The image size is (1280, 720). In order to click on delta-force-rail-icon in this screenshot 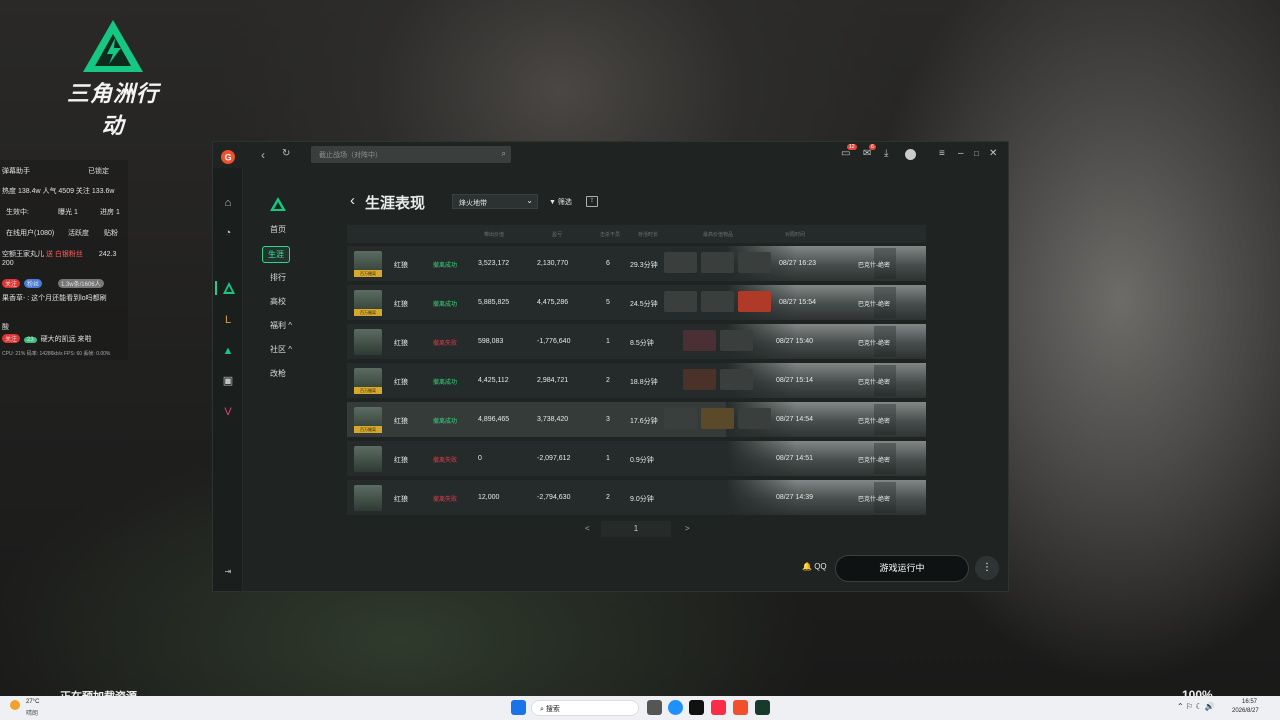, I will do `click(226, 288)`.